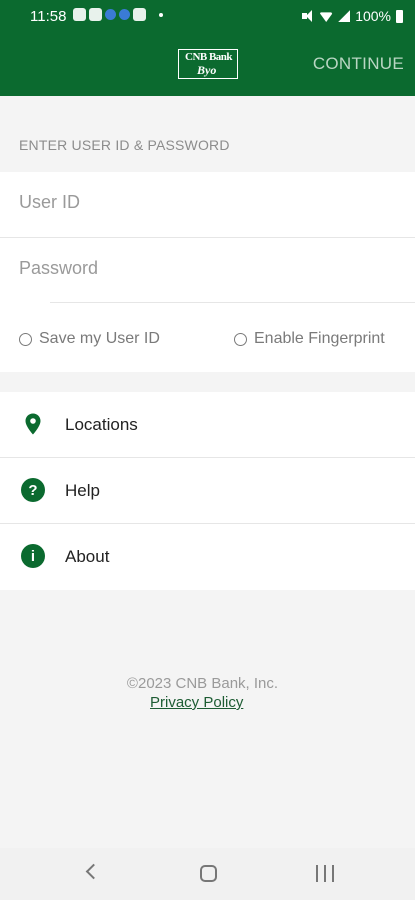 This screenshot has width=415, height=900. I want to click on system-icons: 100%, so click(352, 16).